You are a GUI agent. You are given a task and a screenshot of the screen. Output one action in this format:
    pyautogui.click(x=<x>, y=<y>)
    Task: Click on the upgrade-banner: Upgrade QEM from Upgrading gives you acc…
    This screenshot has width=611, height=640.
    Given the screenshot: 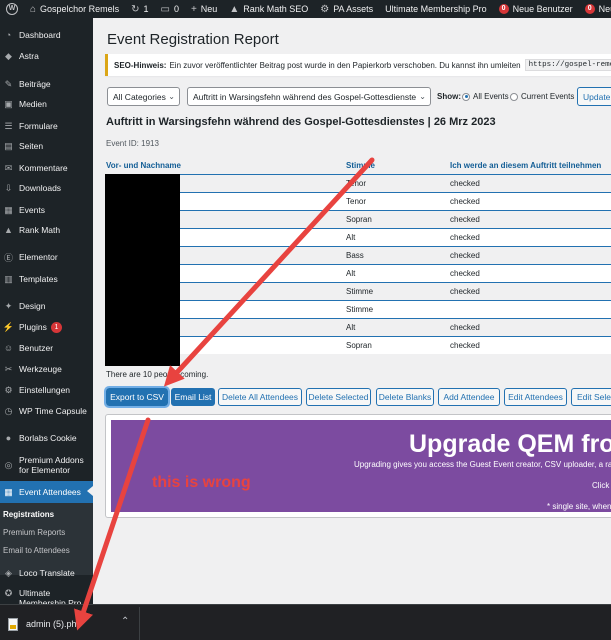 What is the action you would take?
    pyautogui.click(x=361, y=466)
    